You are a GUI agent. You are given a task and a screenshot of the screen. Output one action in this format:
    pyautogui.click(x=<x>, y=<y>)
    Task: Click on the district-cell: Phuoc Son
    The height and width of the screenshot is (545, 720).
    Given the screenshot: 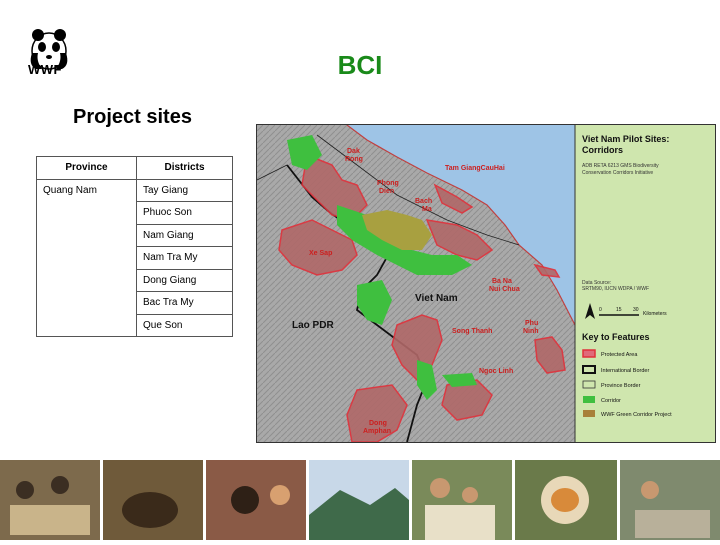 What is the action you would take?
    pyautogui.click(x=184, y=213)
    